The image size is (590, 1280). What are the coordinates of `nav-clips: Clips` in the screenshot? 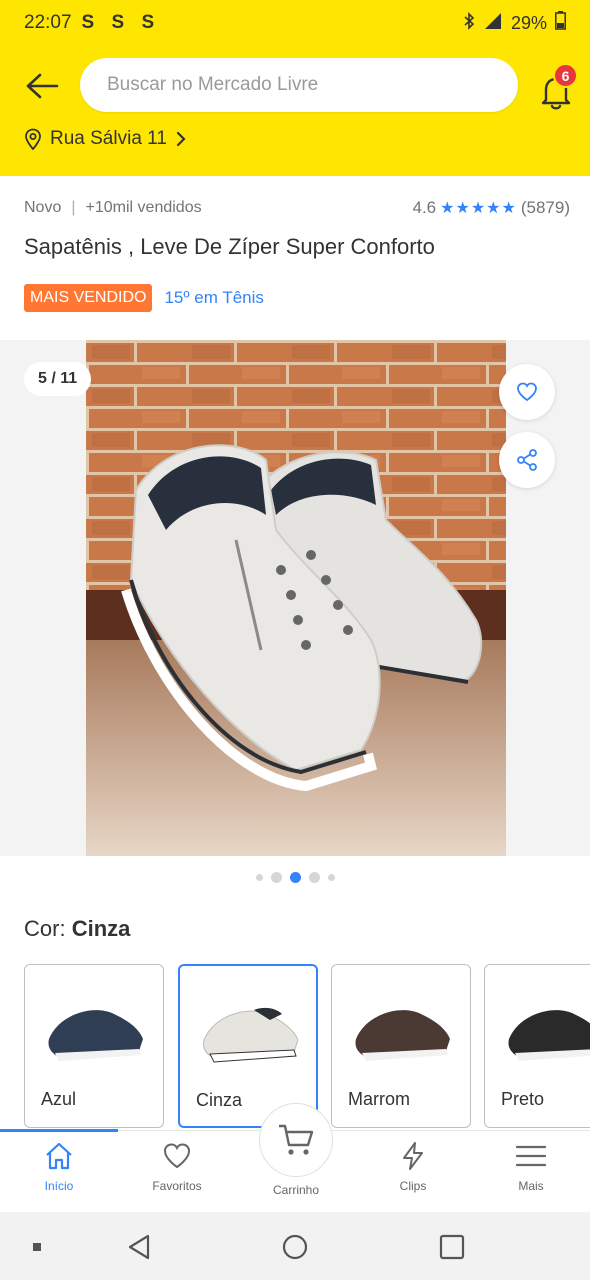 It's located at (413, 1167).